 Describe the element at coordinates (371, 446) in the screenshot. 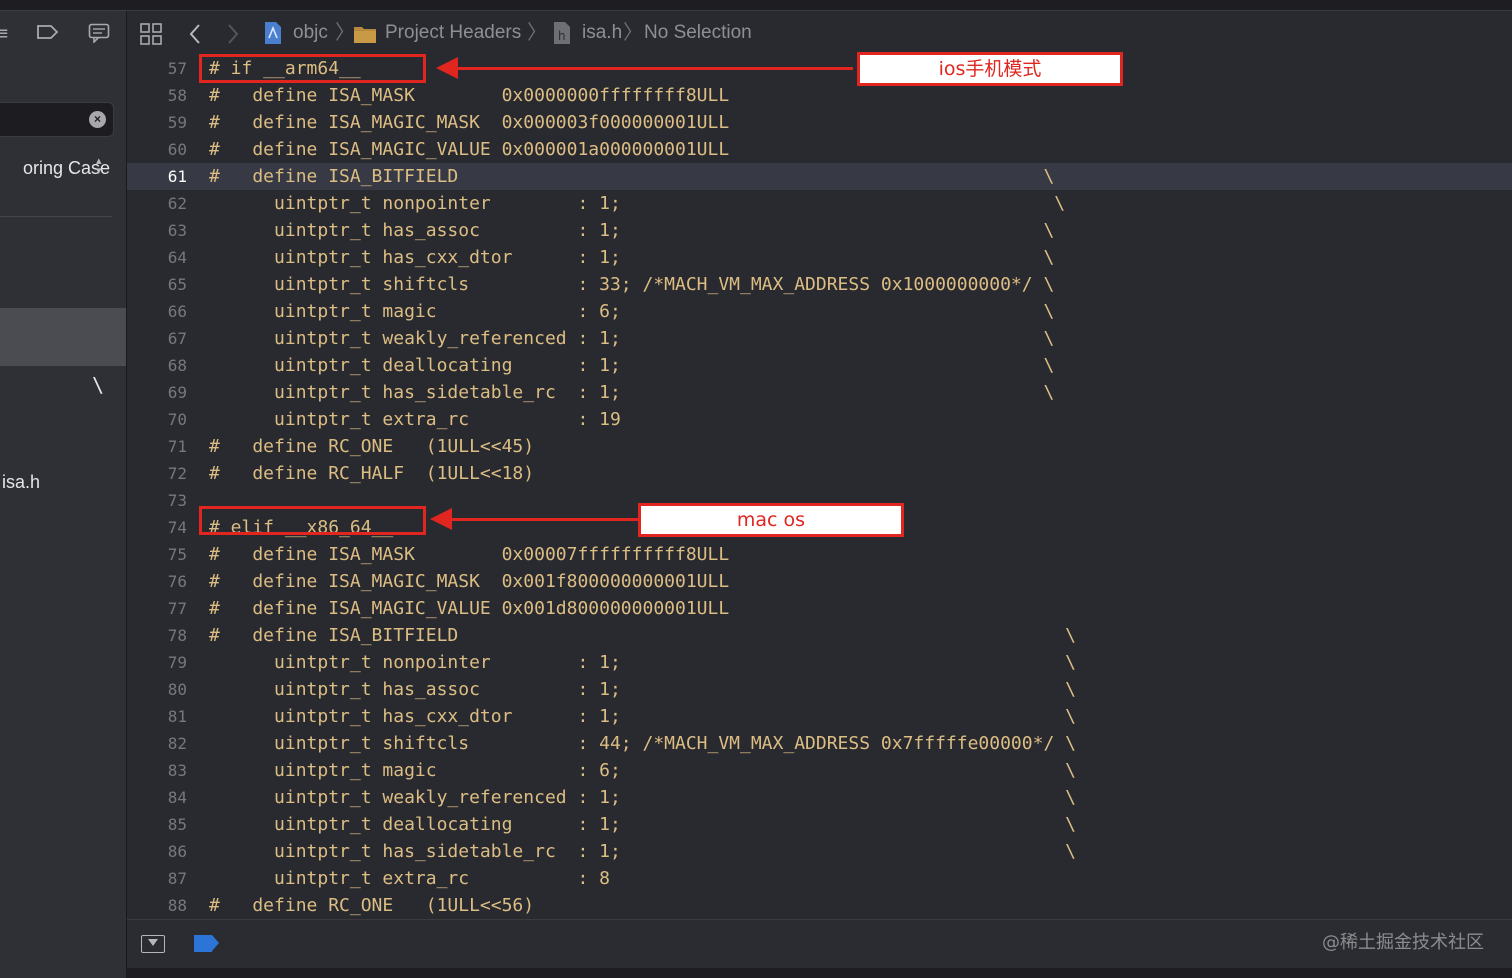

I see `code-text: # define RC_ONE (1ULL<<45)` at that location.